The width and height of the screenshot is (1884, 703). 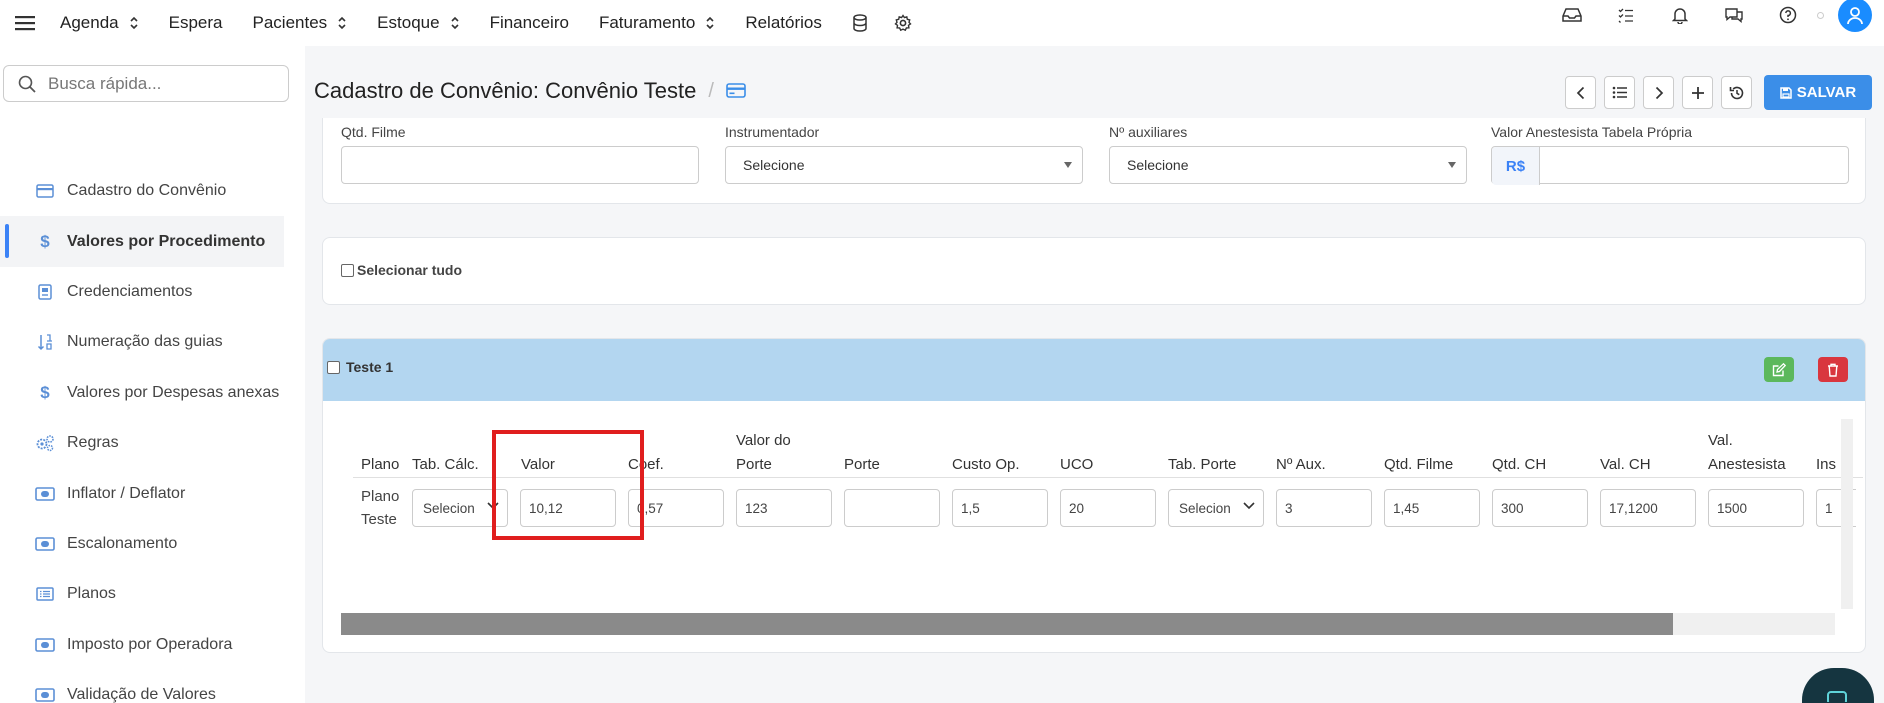 What do you see at coordinates (1756, 508) in the screenshot?
I see `val-anestesista-input: 1500` at bounding box center [1756, 508].